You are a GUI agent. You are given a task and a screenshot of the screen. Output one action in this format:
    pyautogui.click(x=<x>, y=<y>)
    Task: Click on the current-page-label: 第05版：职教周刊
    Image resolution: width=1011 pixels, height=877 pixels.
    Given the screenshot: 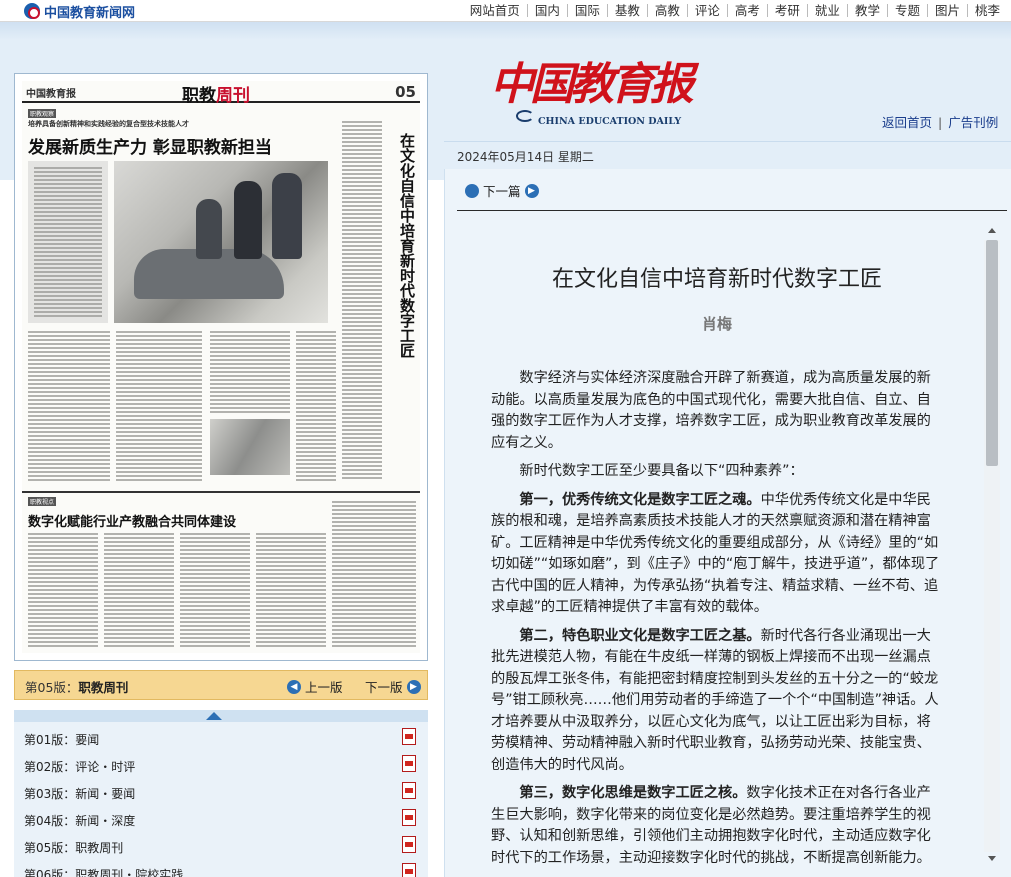 What is the action you would take?
    pyautogui.click(x=76, y=686)
    